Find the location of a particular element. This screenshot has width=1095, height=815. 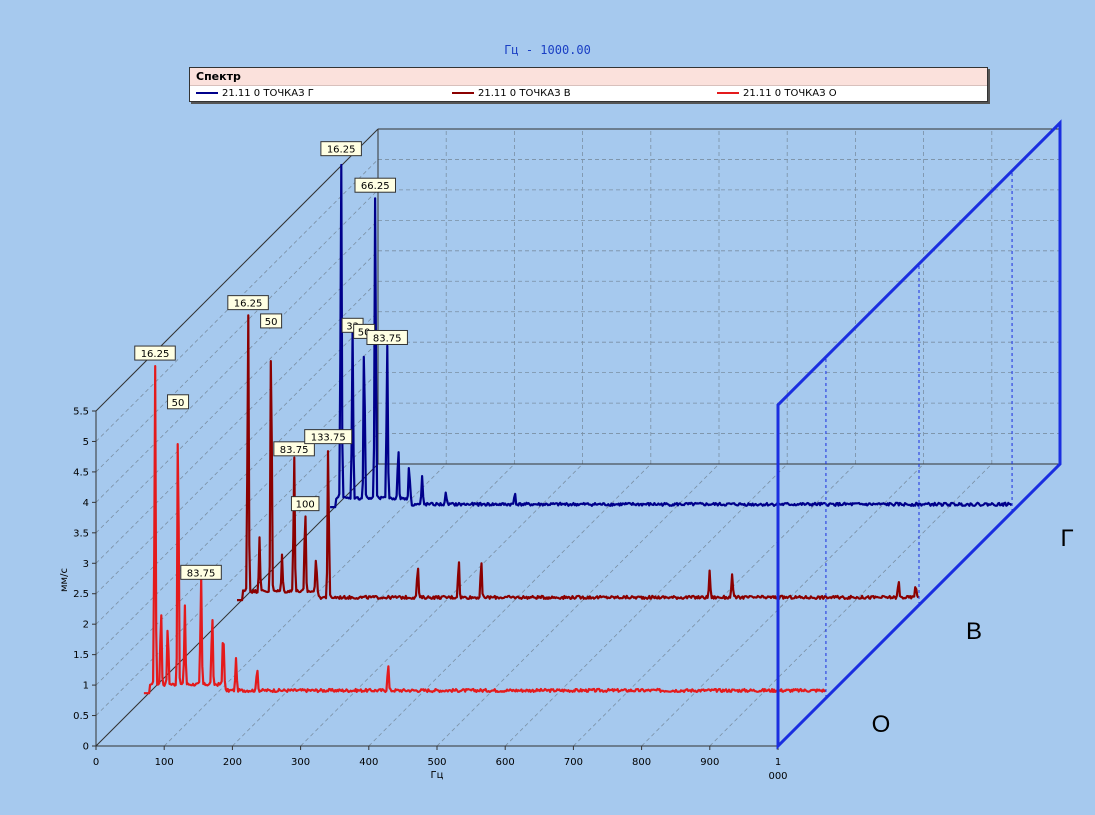

depth-label: Г is located at coordinates (1067, 538).